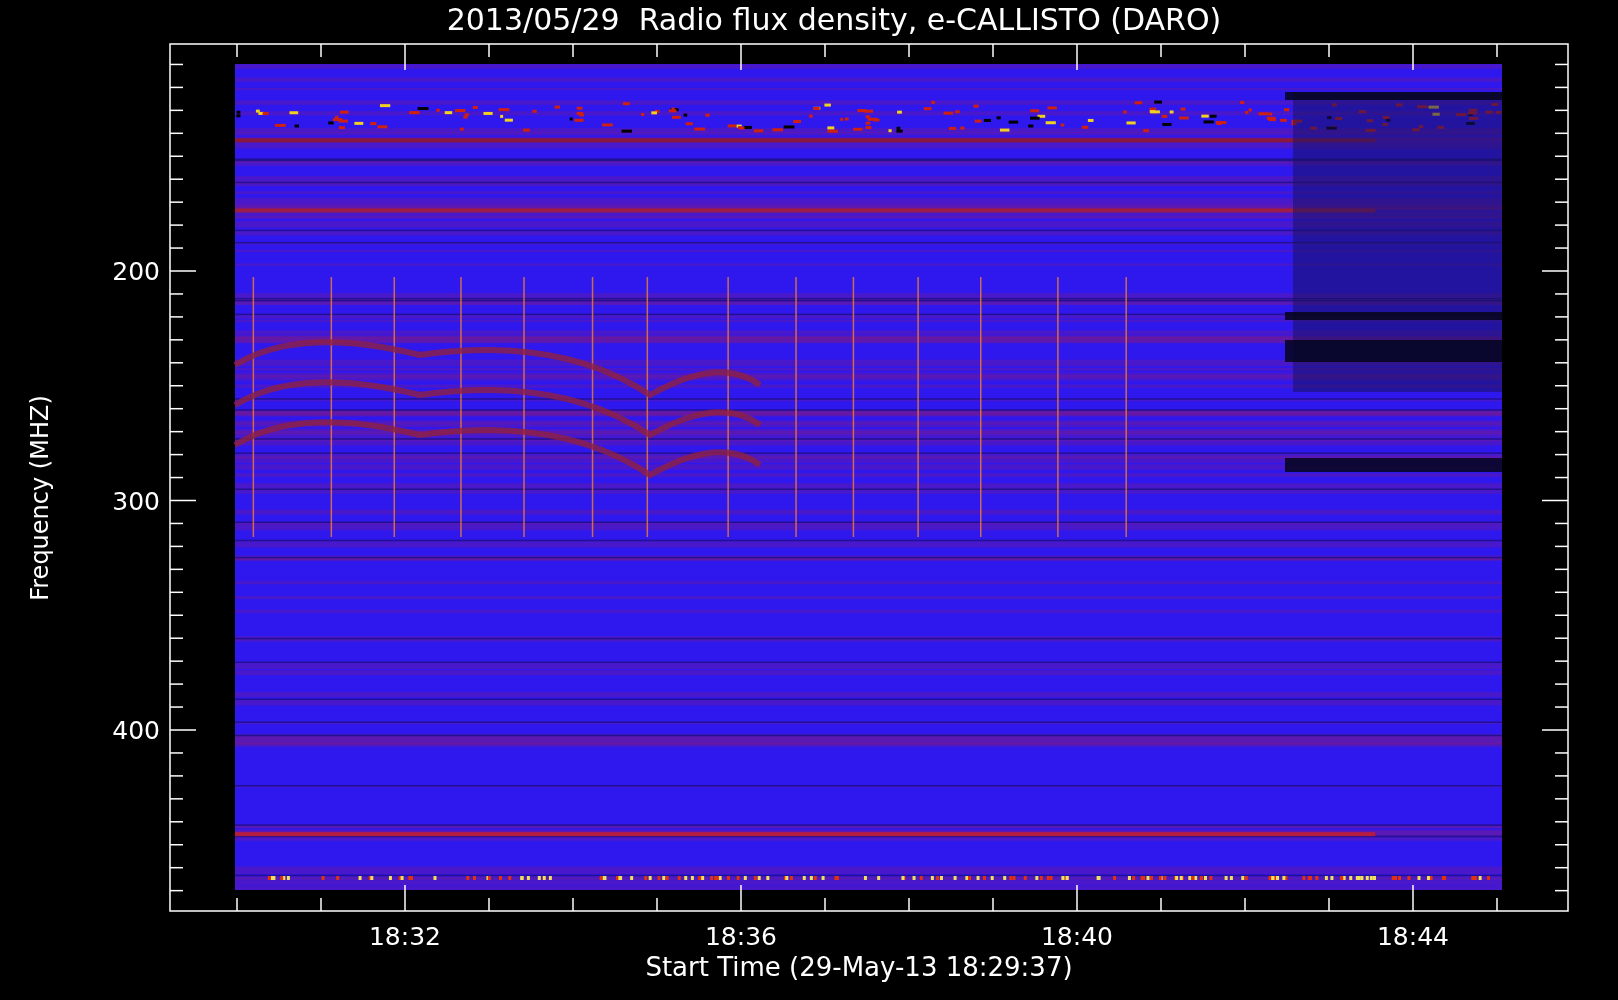 The image size is (1618, 1000). What do you see at coordinates (136, 501) in the screenshot?
I see `y-tick-label: 300` at bounding box center [136, 501].